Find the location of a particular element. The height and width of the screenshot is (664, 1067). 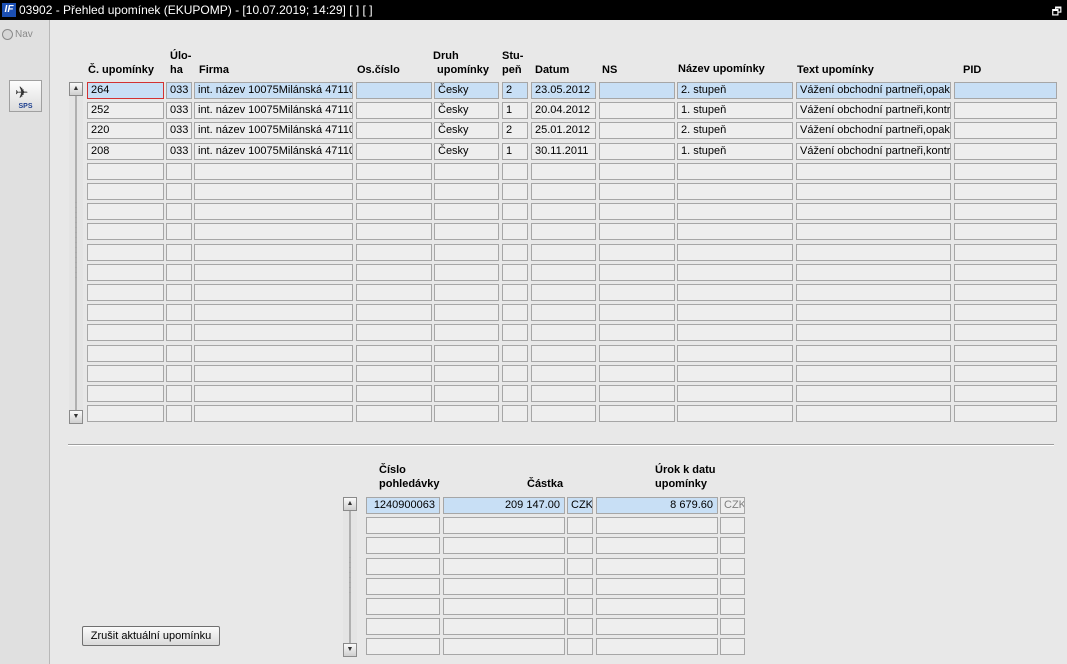

cell-datum: 20.04.2012 is located at coordinates (563, 110).